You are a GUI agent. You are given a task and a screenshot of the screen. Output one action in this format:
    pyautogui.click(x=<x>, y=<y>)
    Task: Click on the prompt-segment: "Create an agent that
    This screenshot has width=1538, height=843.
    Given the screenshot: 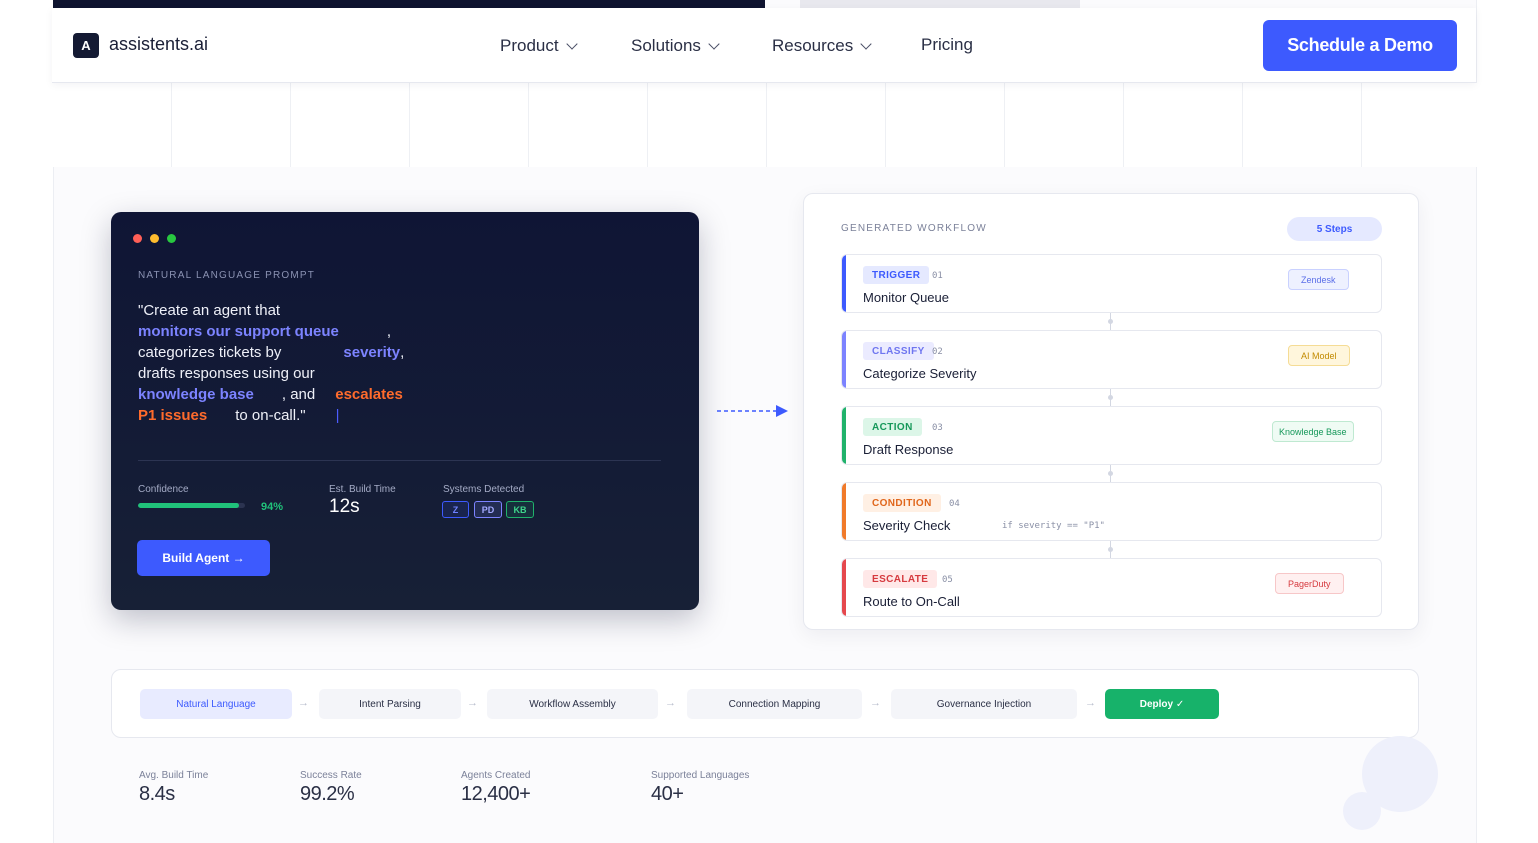 What is the action you would take?
    pyautogui.click(x=209, y=310)
    